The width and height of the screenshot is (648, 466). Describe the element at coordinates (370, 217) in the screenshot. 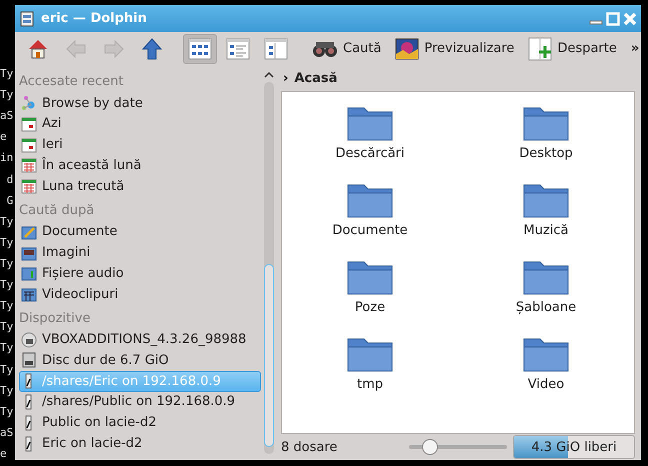

I see `folder-item: Documente` at that location.